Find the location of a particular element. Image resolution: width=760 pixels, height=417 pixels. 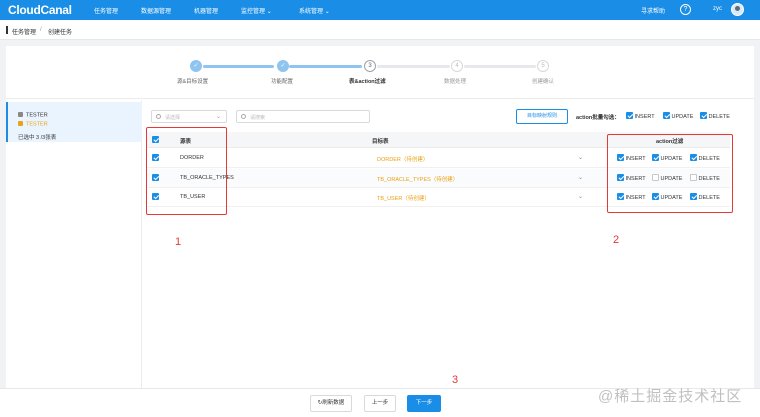

user-name: zyc is located at coordinates (717, 9).